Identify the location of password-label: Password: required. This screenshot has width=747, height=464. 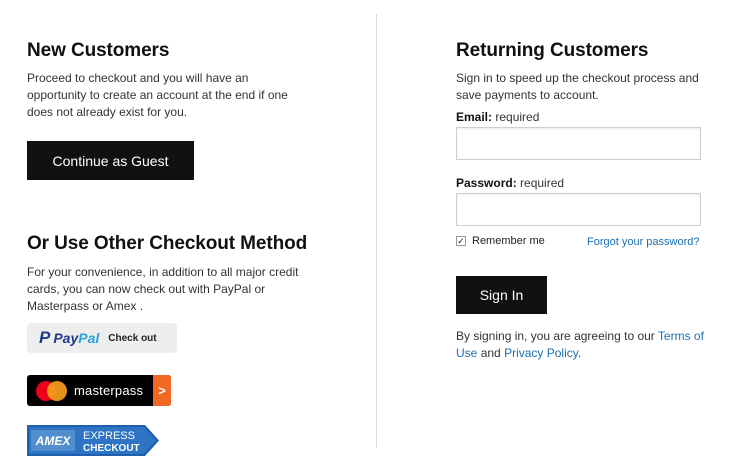
(510, 183).